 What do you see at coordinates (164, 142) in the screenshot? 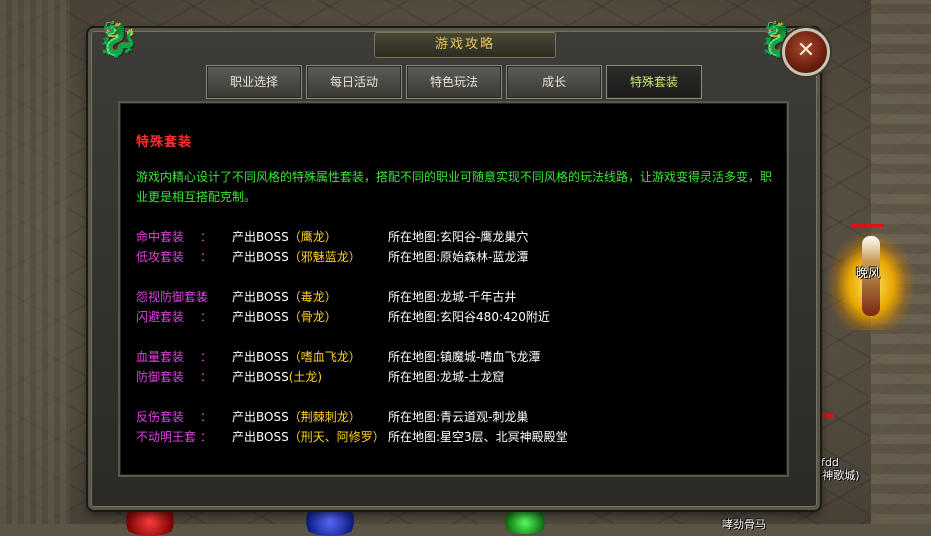
I see `section-title: 特殊套装` at bounding box center [164, 142].